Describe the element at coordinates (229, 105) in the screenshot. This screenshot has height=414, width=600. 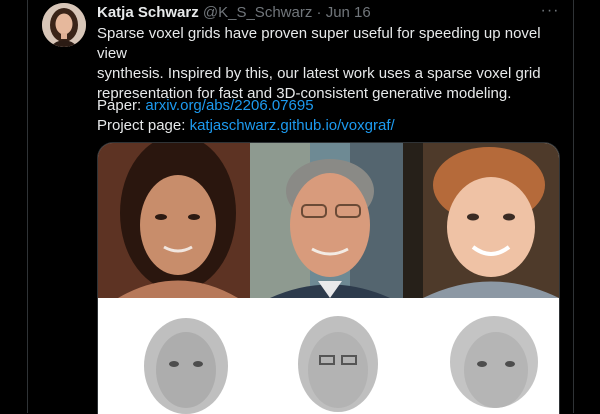
I see `paper-link: arxiv.org/abs/2206.07695` at that location.